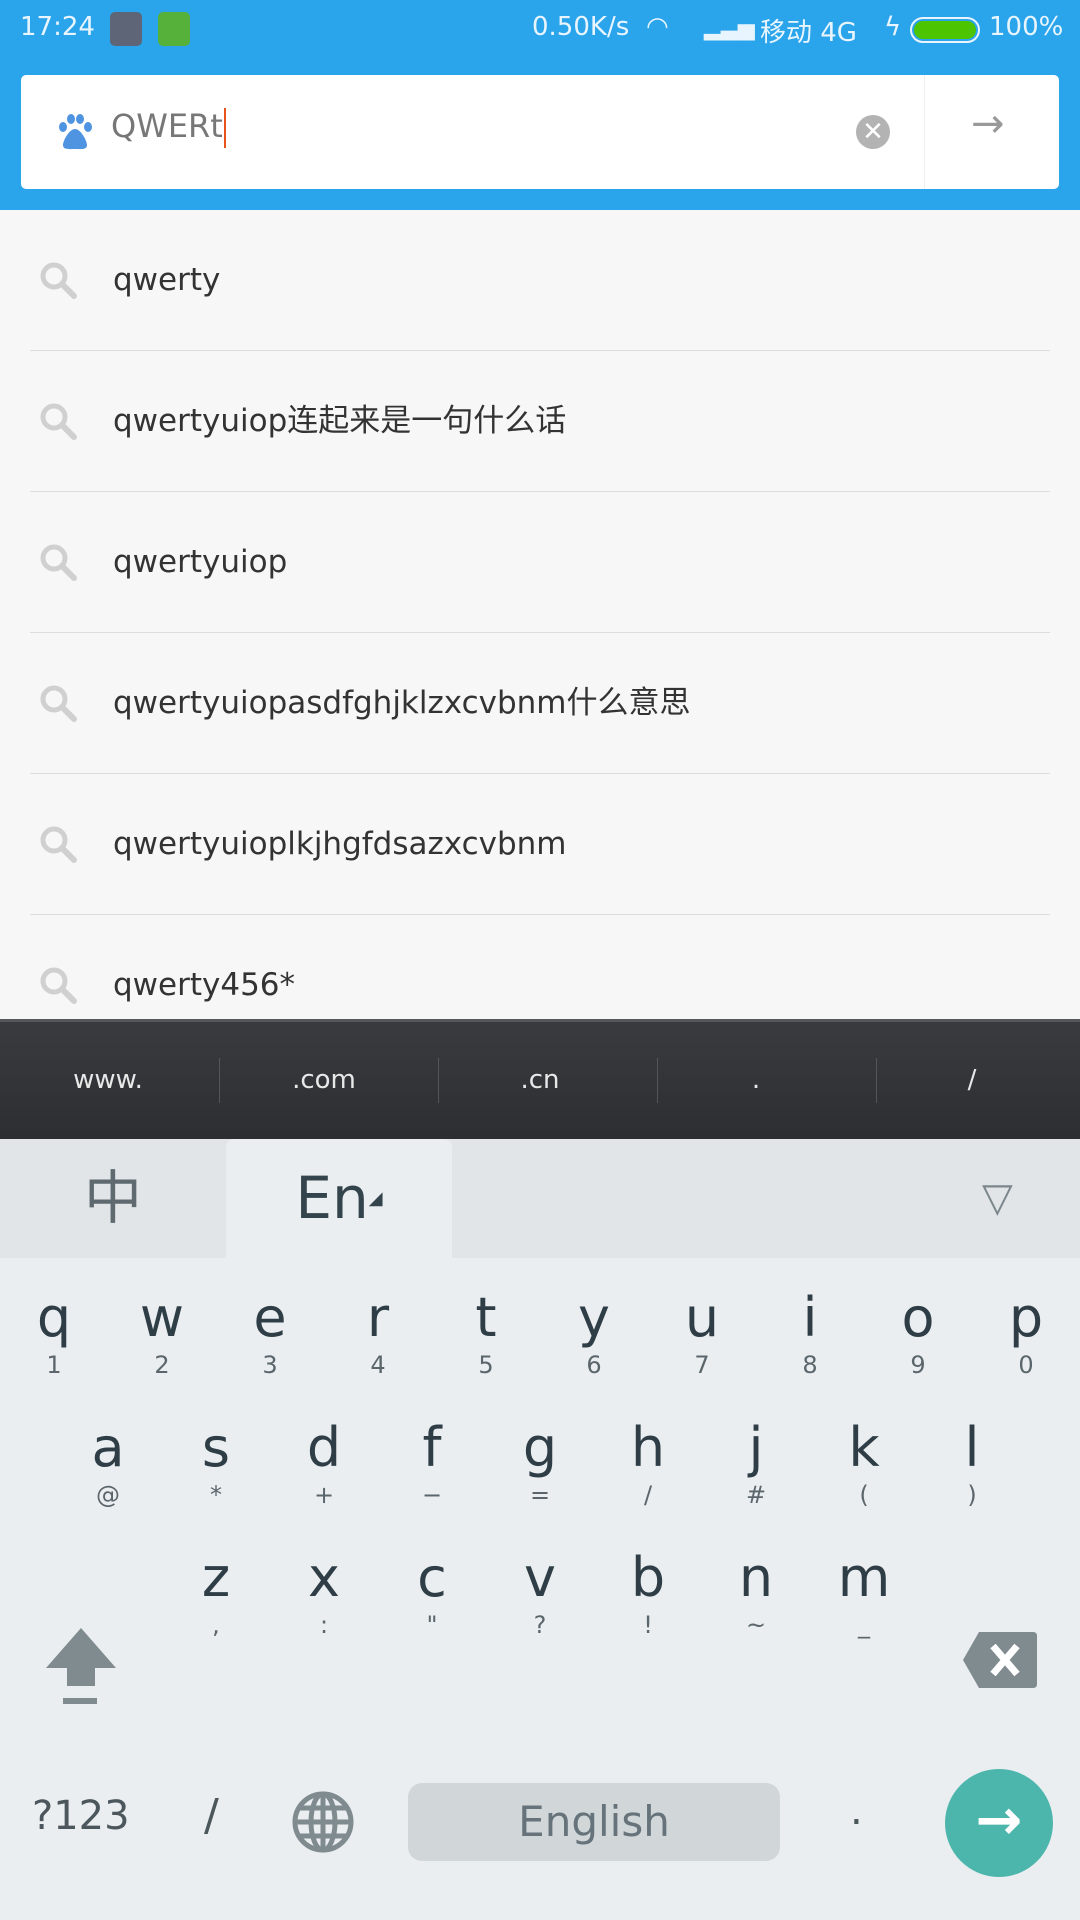 This screenshot has width=1080, height=1920. What do you see at coordinates (162, 1317) in the screenshot?
I see `key-main-char: w` at bounding box center [162, 1317].